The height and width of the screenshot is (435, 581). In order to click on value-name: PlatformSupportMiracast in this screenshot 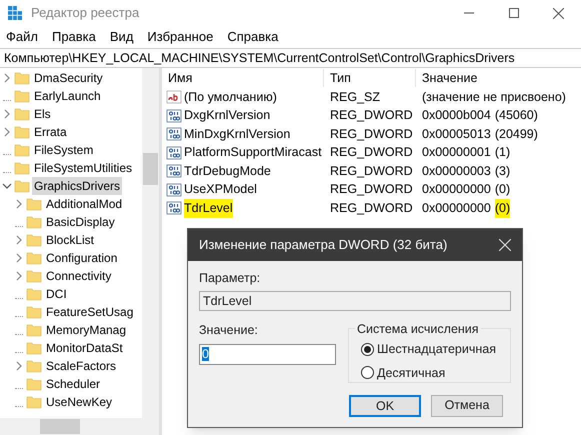, I will do `click(253, 152)`.